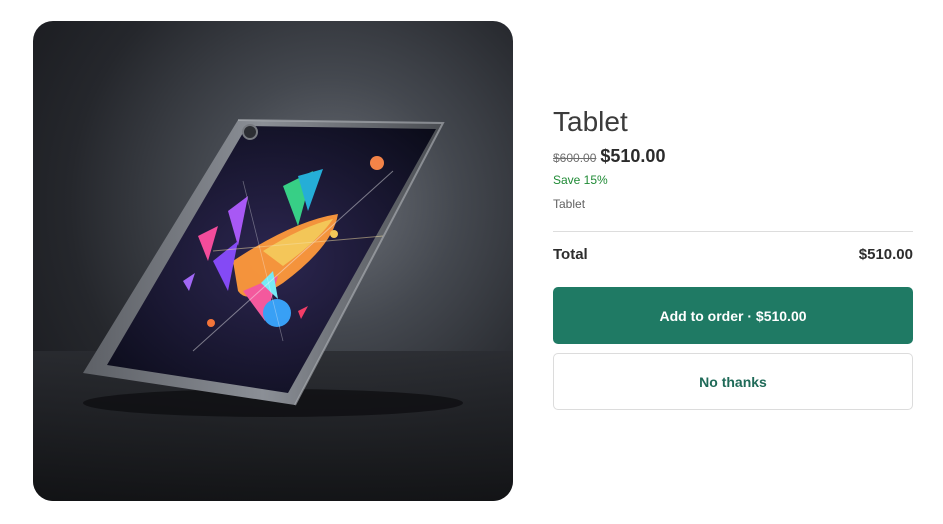 This screenshot has width=943, height=524. Describe the element at coordinates (733, 381) in the screenshot. I see `no-thanks-button: No thanks` at that location.